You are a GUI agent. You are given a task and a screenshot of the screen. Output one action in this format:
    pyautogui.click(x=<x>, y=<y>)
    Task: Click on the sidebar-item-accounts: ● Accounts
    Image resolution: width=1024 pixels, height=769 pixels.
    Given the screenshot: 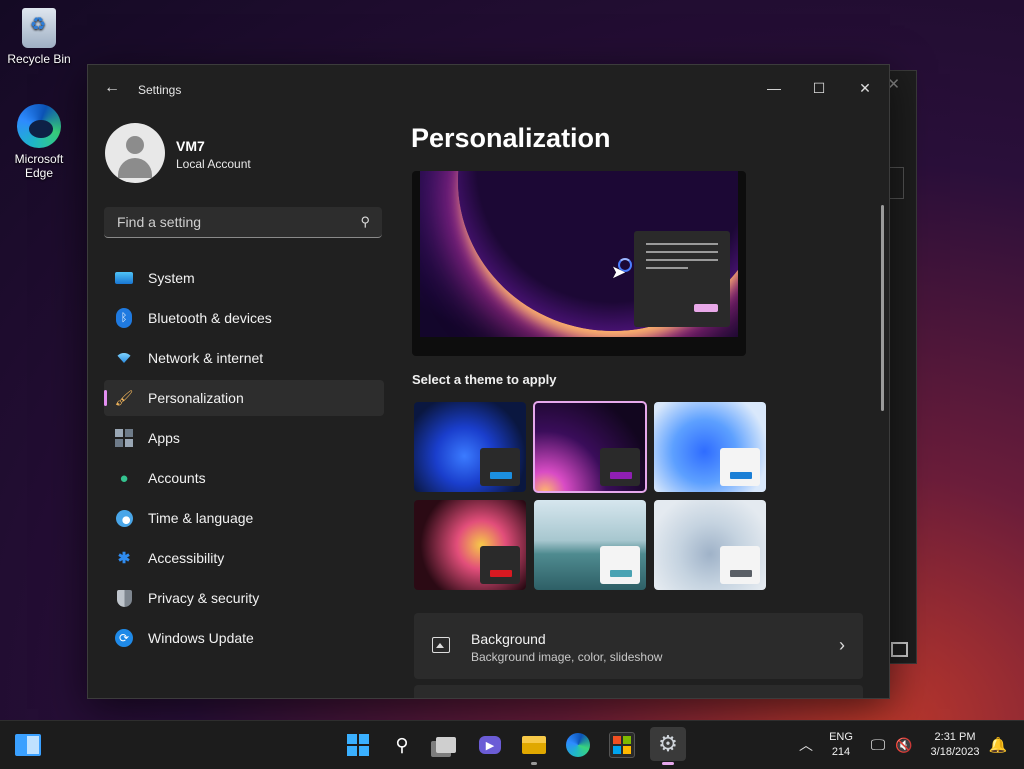 What is the action you would take?
    pyautogui.click(x=244, y=478)
    